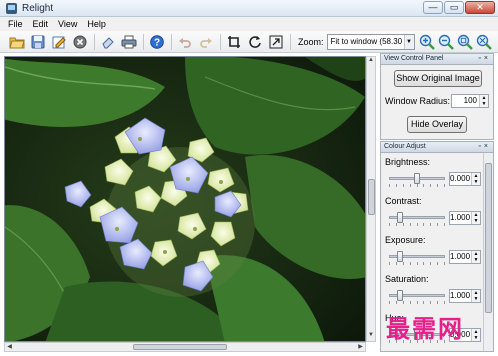  Describe the element at coordinates (96, 24) in the screenshot. I see `menu-help: Help` at that location.